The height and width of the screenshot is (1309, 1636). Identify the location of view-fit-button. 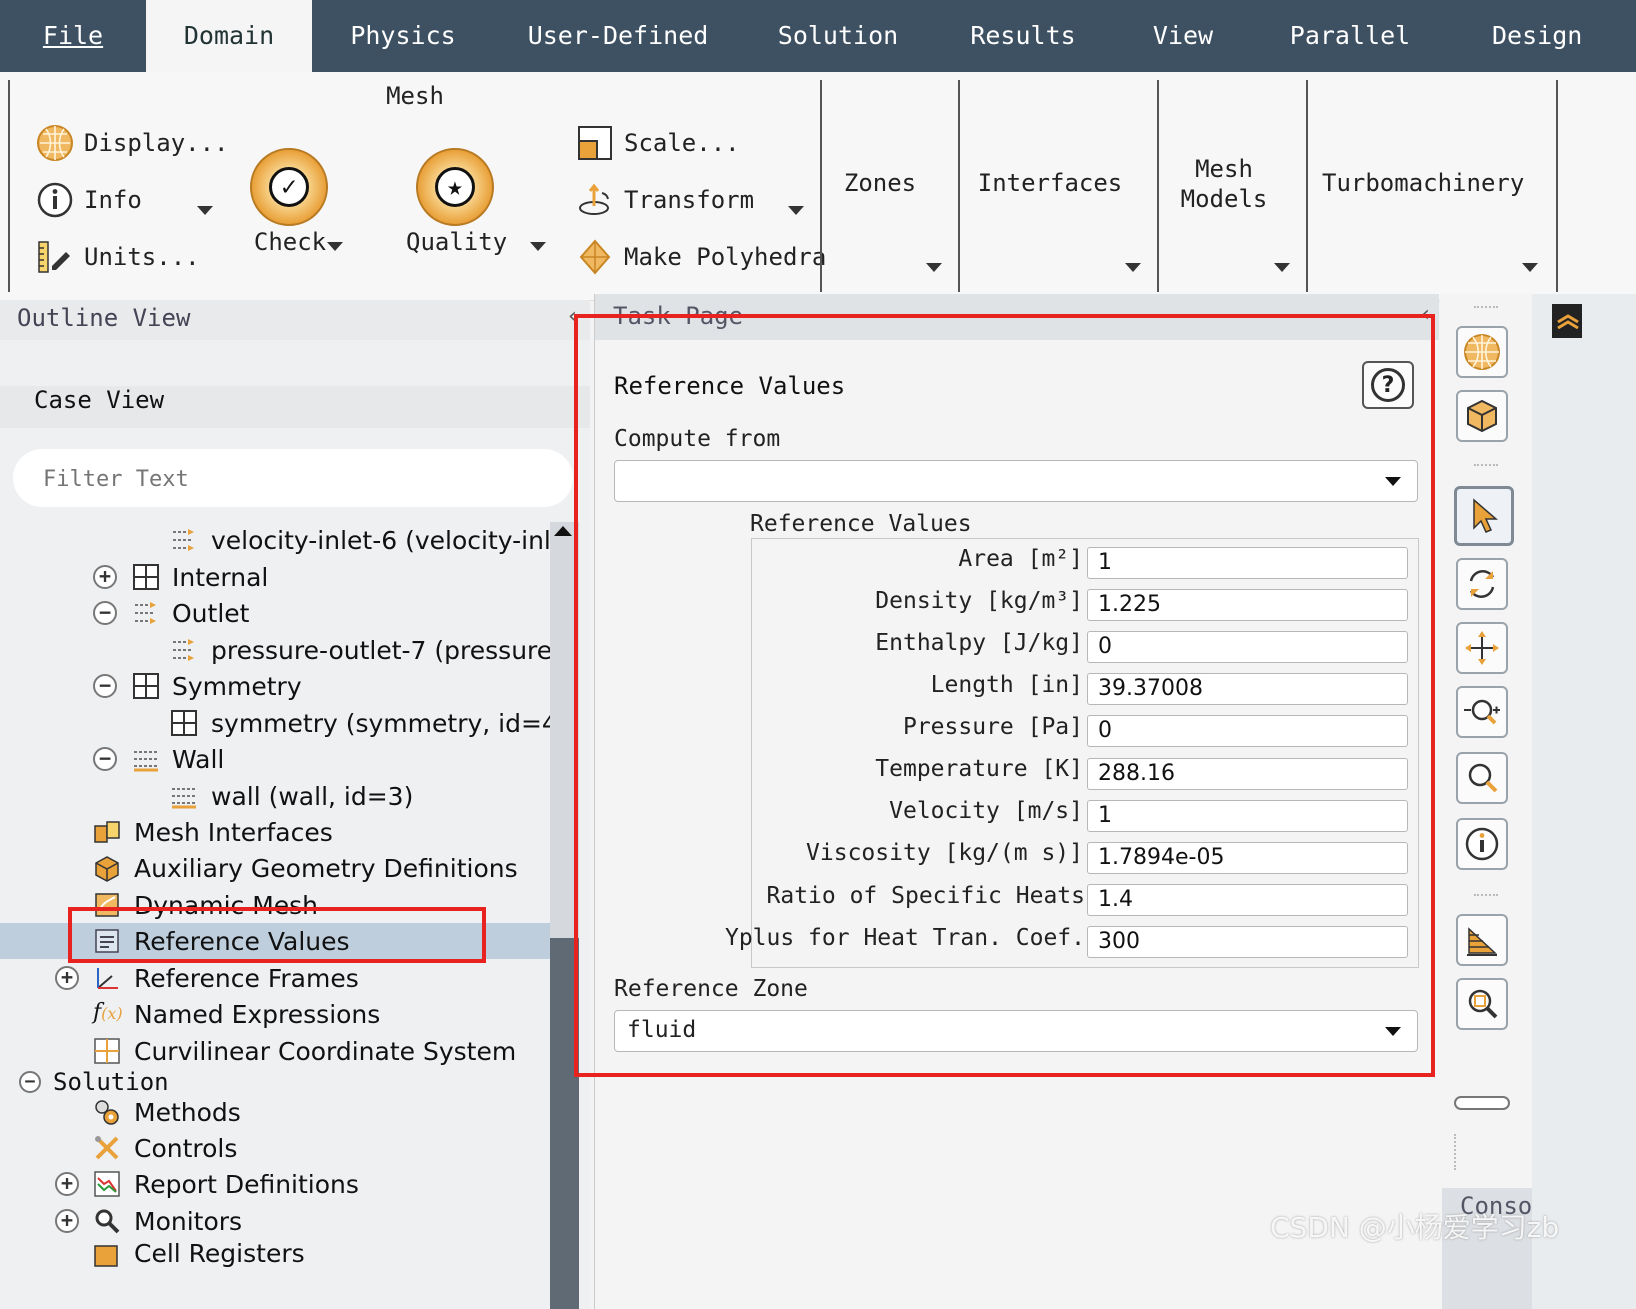
(1482, 940).